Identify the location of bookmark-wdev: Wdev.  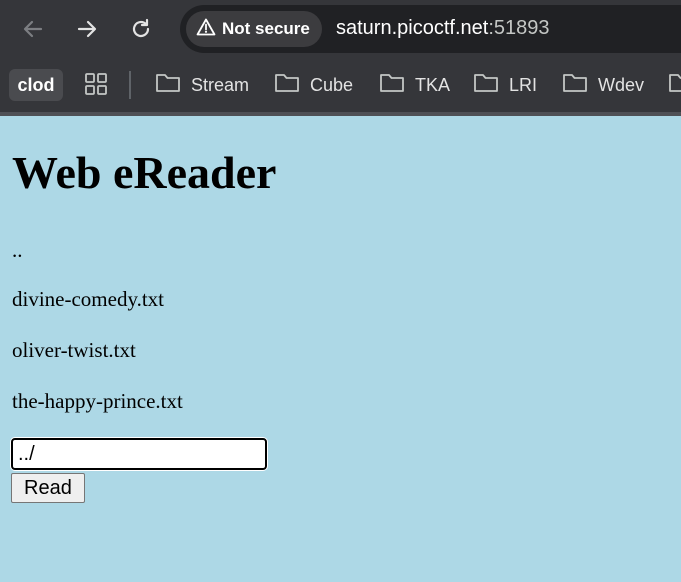
(603, 85).